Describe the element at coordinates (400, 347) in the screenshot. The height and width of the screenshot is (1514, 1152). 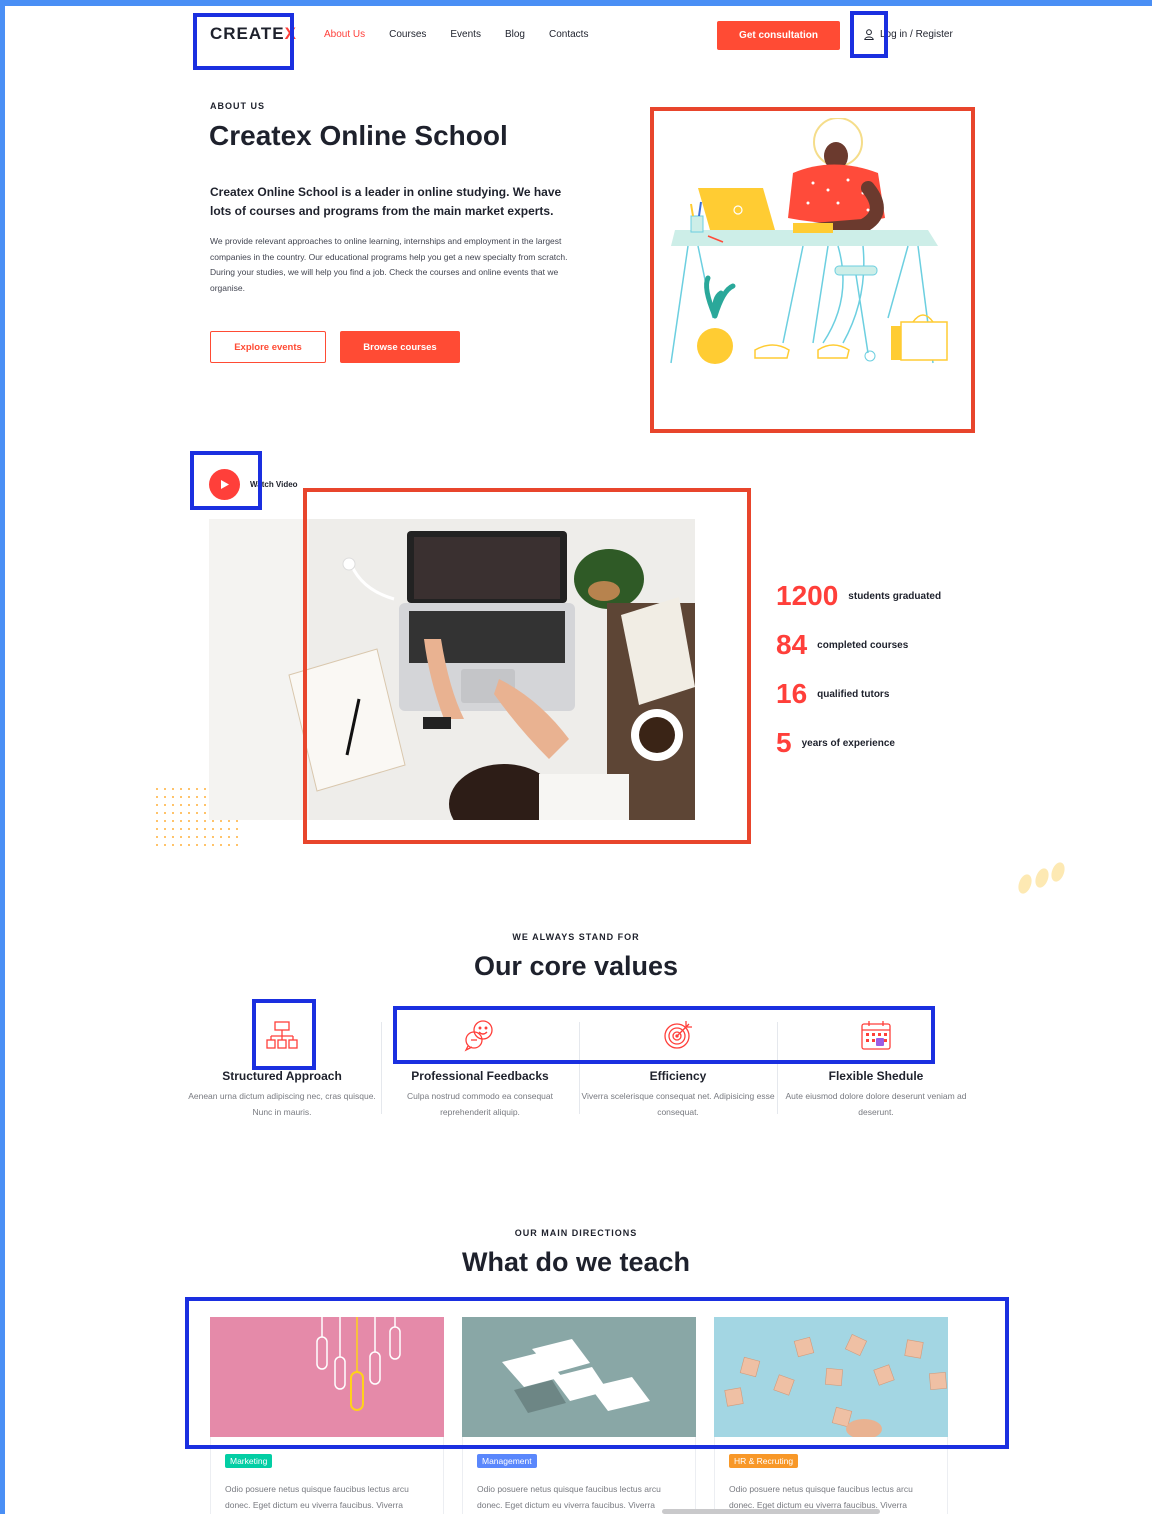
I see `browse-courses-button: Browse courses` at that location.